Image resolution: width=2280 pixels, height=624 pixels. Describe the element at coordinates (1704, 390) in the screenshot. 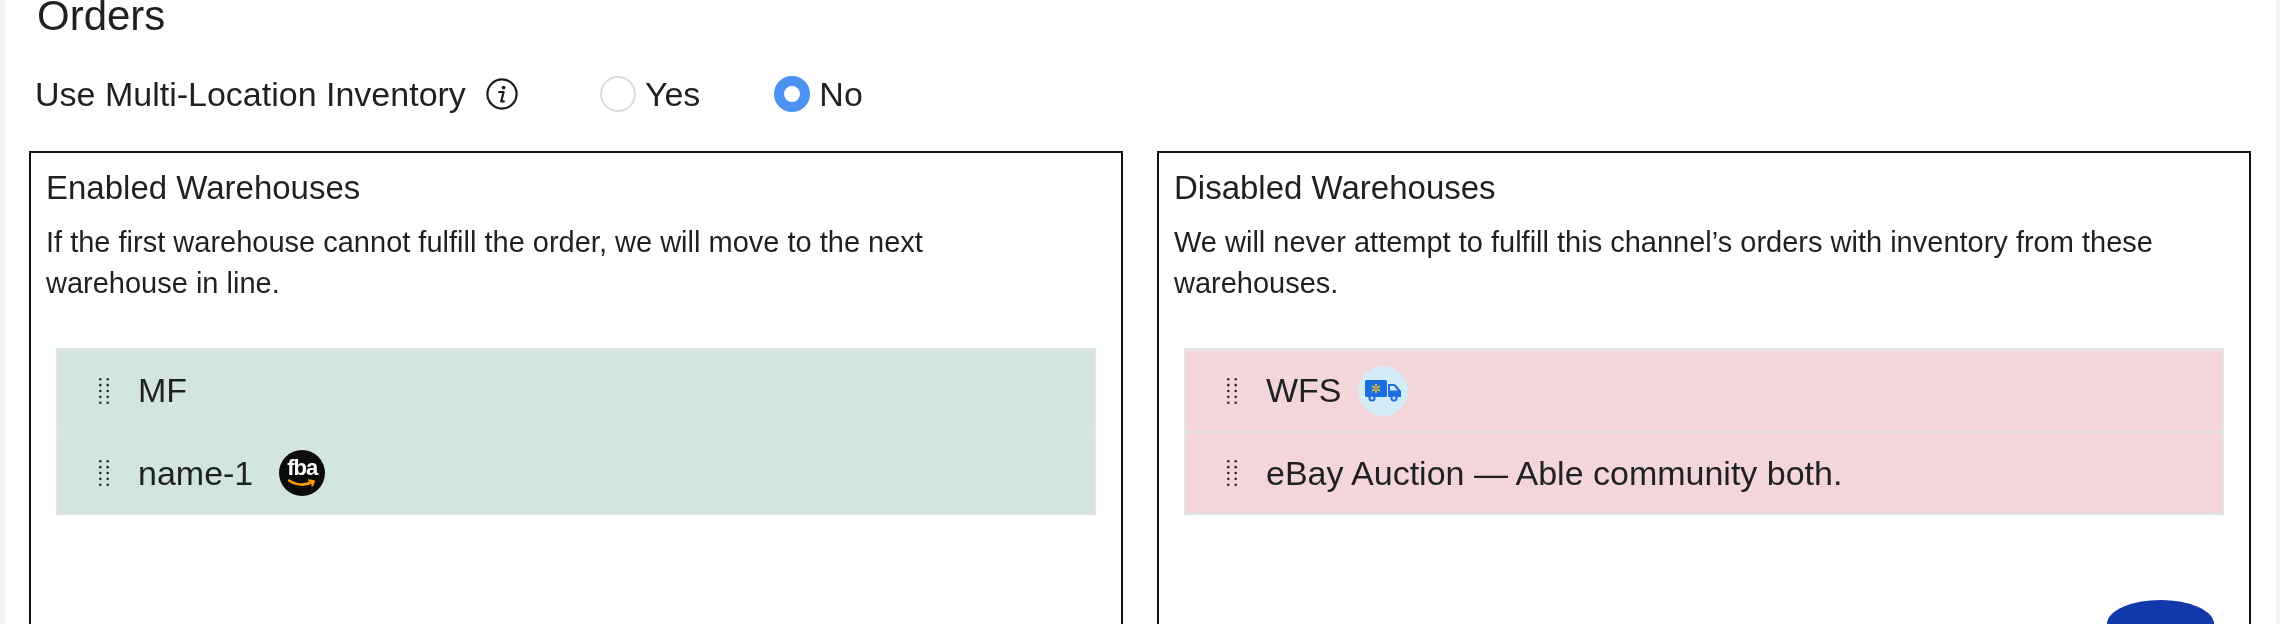

I see `warehouse-row: WFS` at that location.